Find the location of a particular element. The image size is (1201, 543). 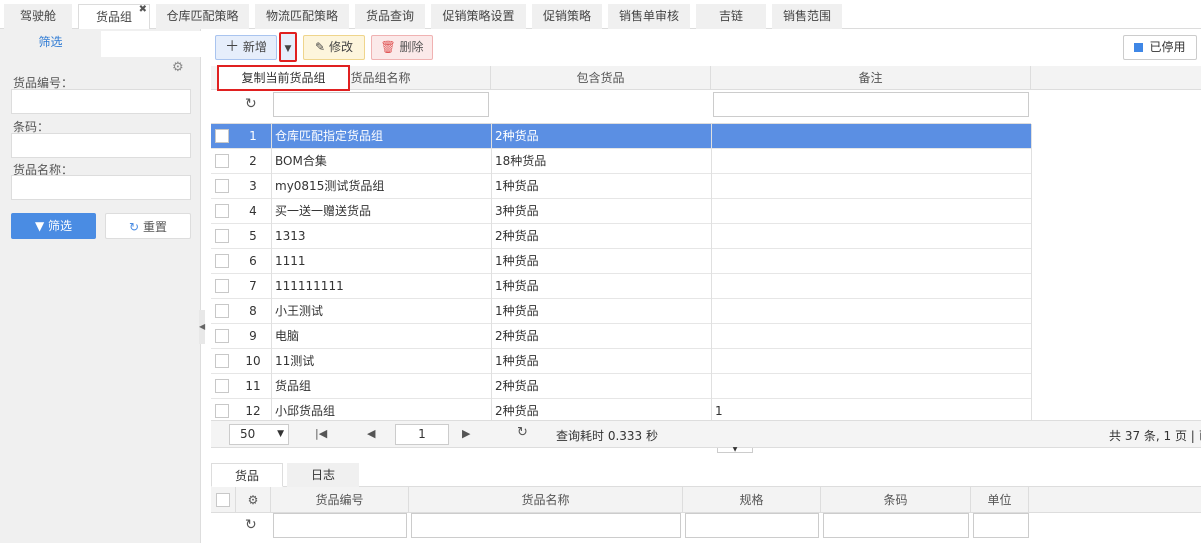

group-name-filter-input is located at coordinates (381, 104).